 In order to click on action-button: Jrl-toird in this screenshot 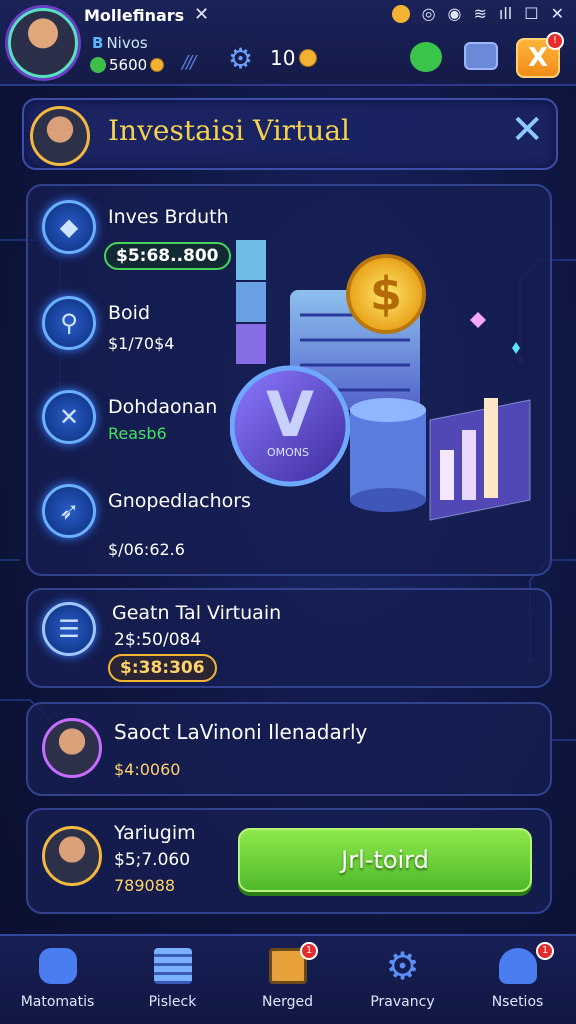, I will do `click(385, 860)`.